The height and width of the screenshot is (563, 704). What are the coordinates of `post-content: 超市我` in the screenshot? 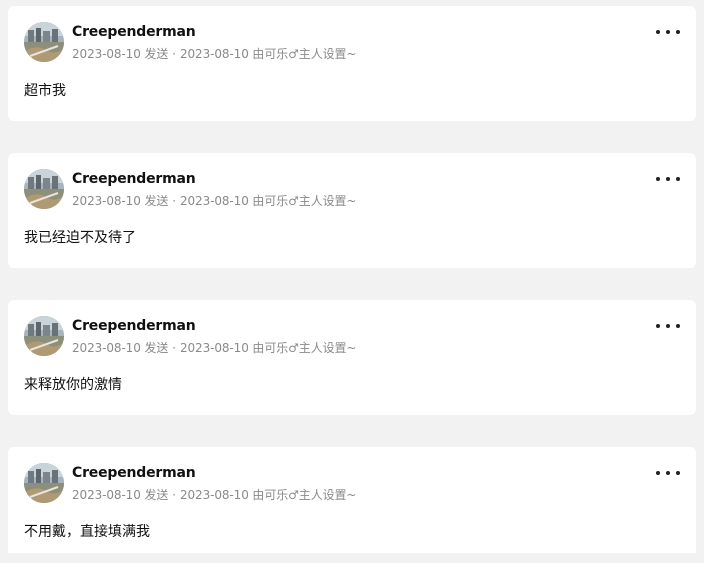 It's located at (45, 91).